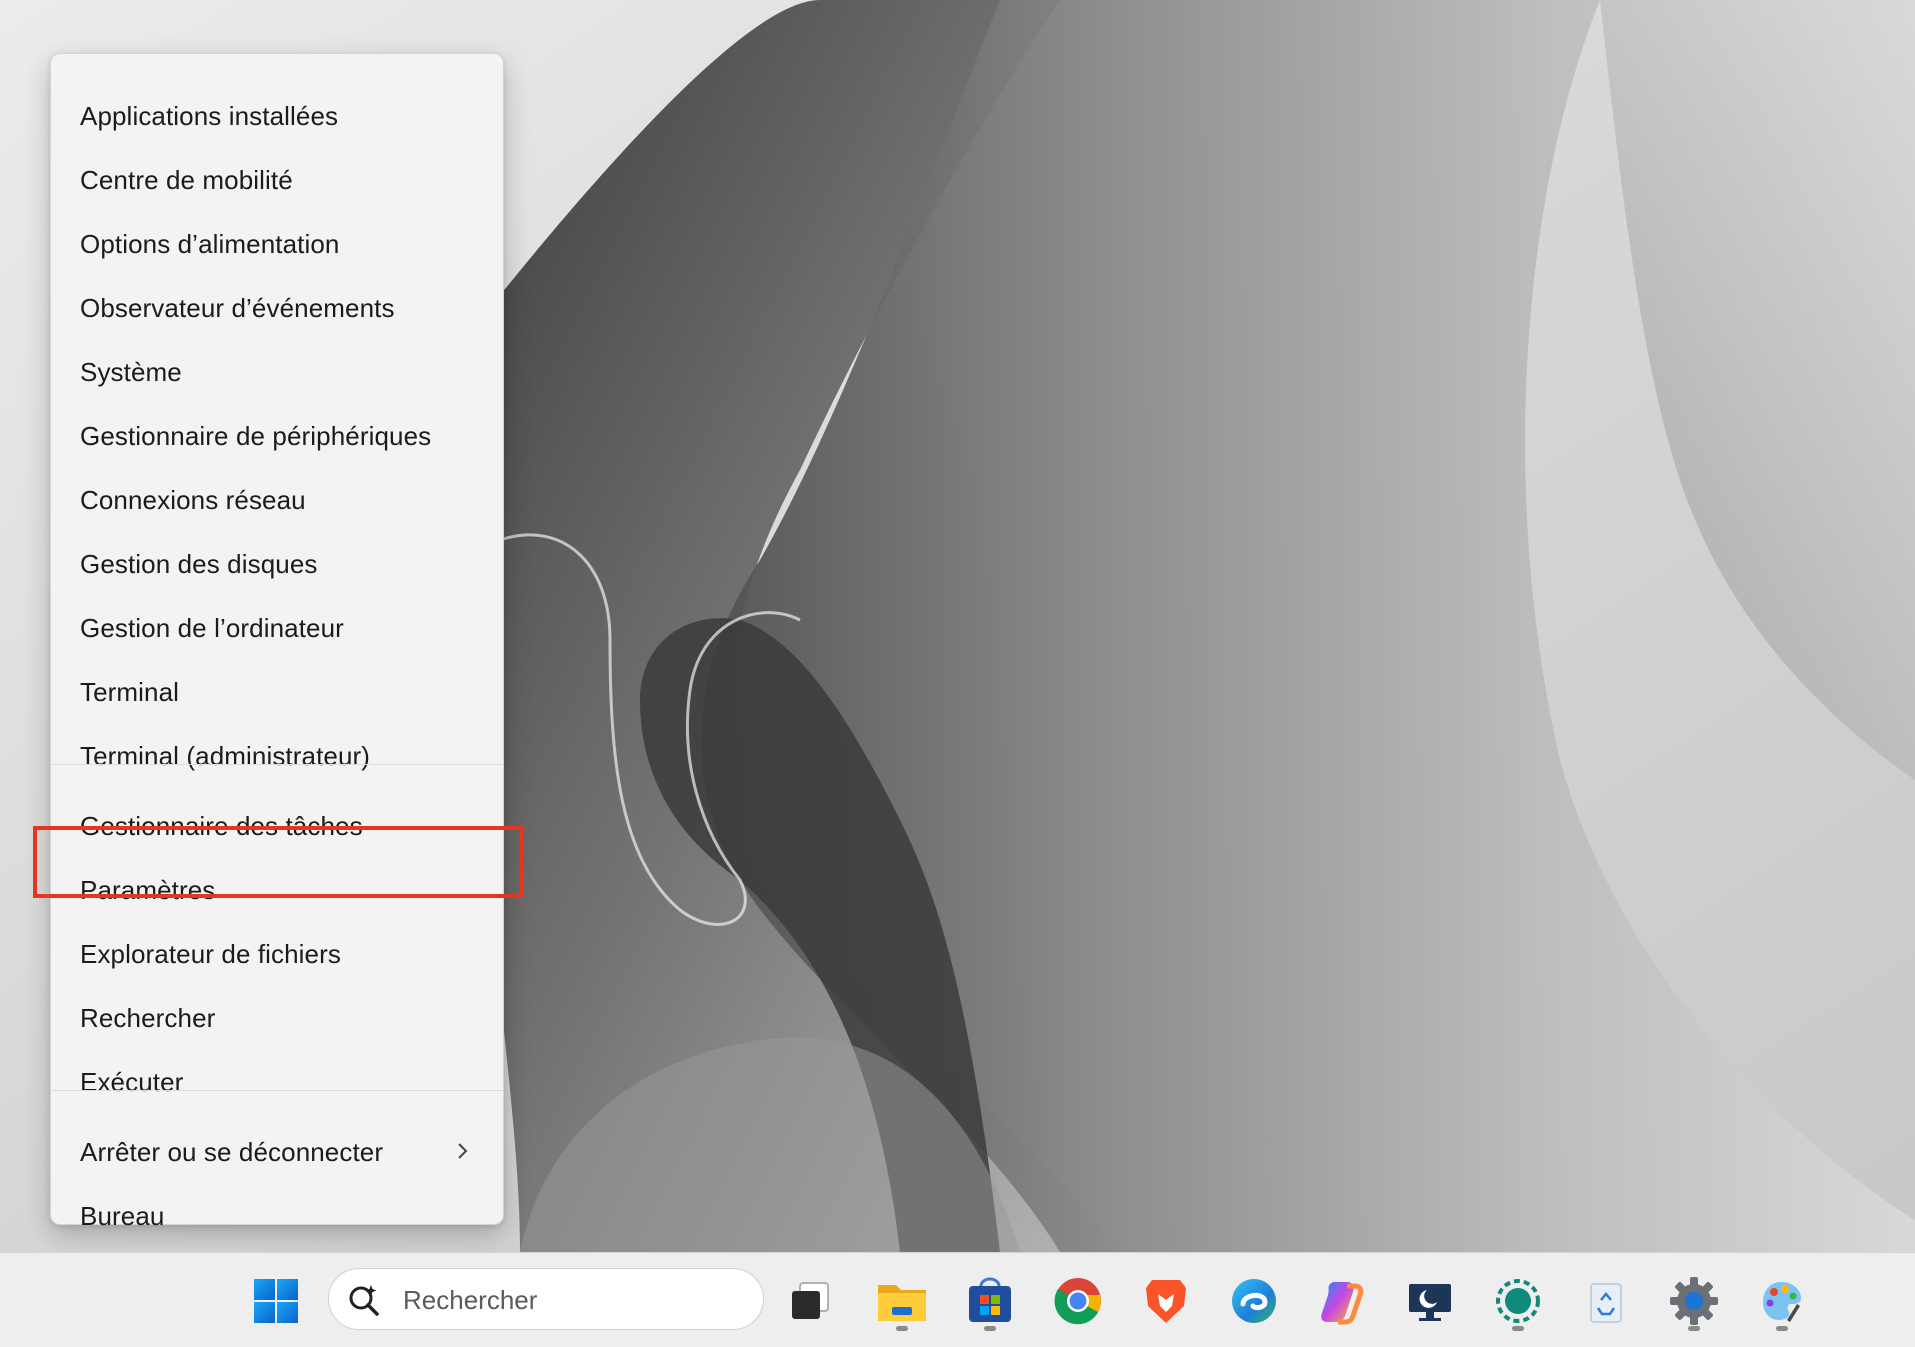 This screenshot has height=1347, width=1915. Describe the element at coordinates (131, 371) in the screenshot. I see `menu-item-label: Système` at that location.